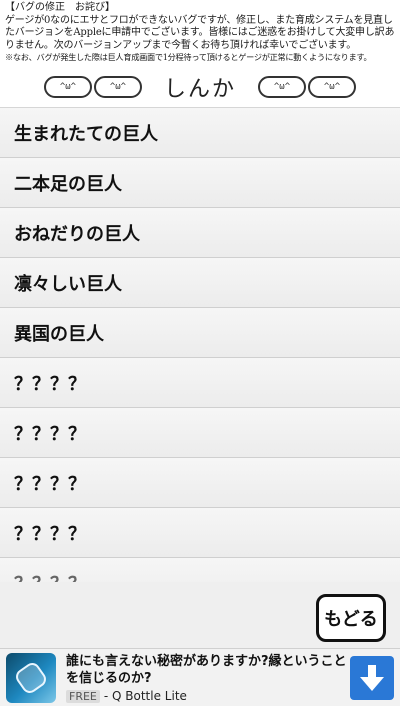 This screenshot has height=706, width=400. I want to click on left-mascots: ^ω^ ^ω^, so click(92, 86).